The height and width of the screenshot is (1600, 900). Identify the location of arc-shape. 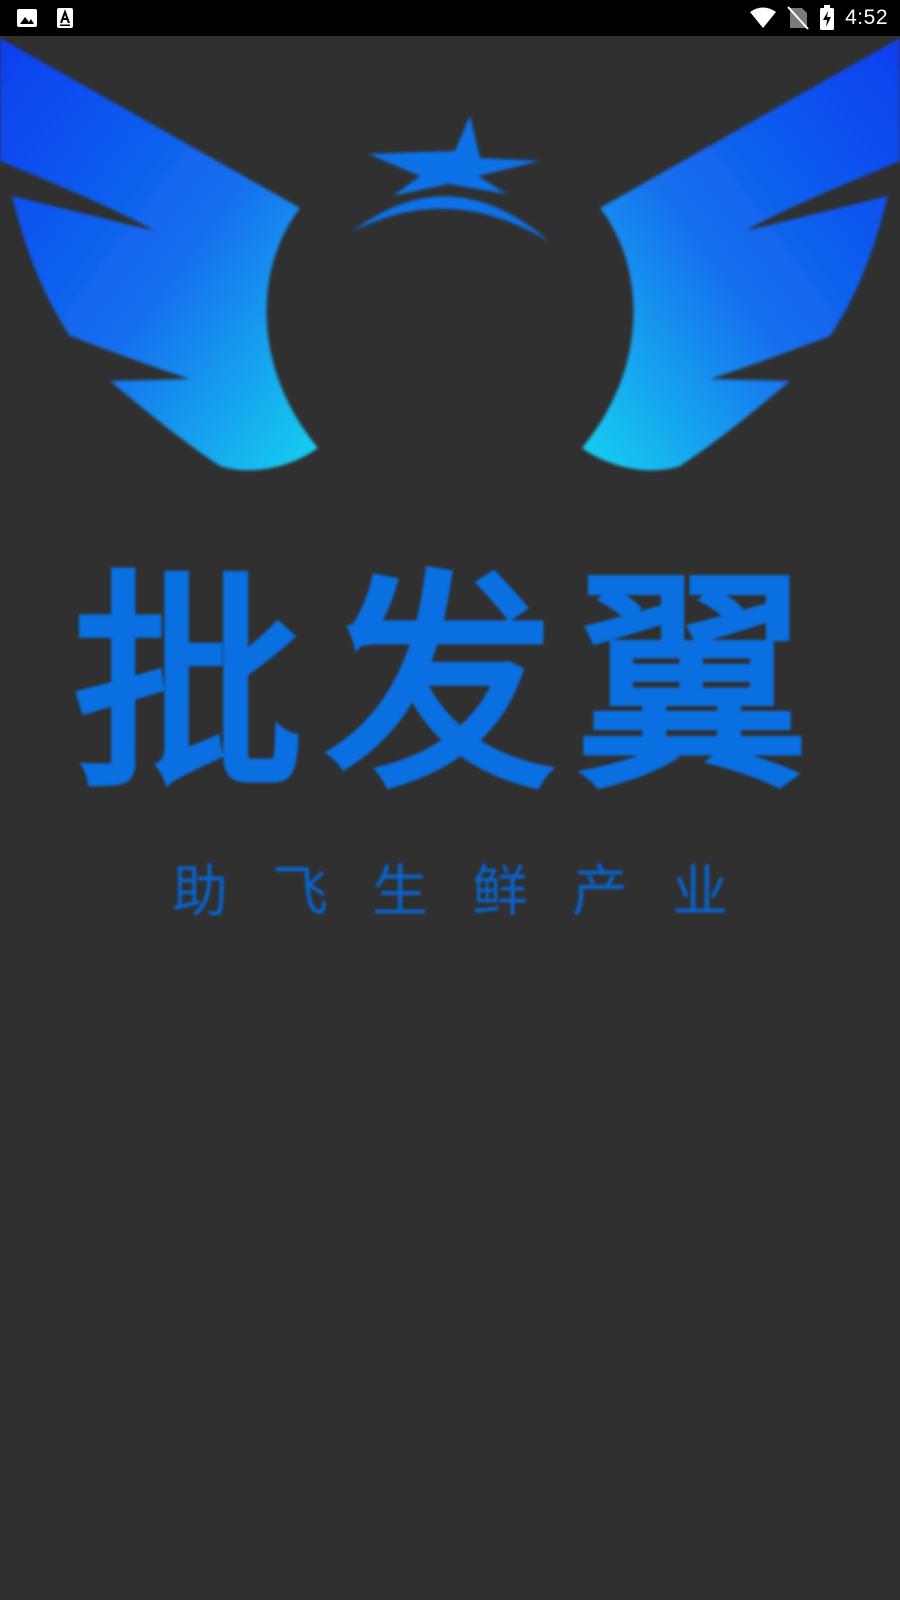
(451, 219).